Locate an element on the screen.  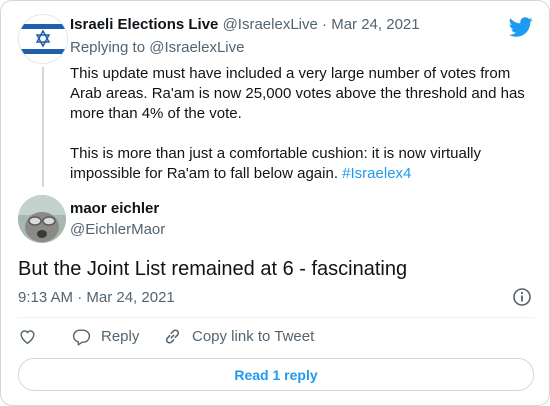
info-icon is located at coordinates (522, 297).